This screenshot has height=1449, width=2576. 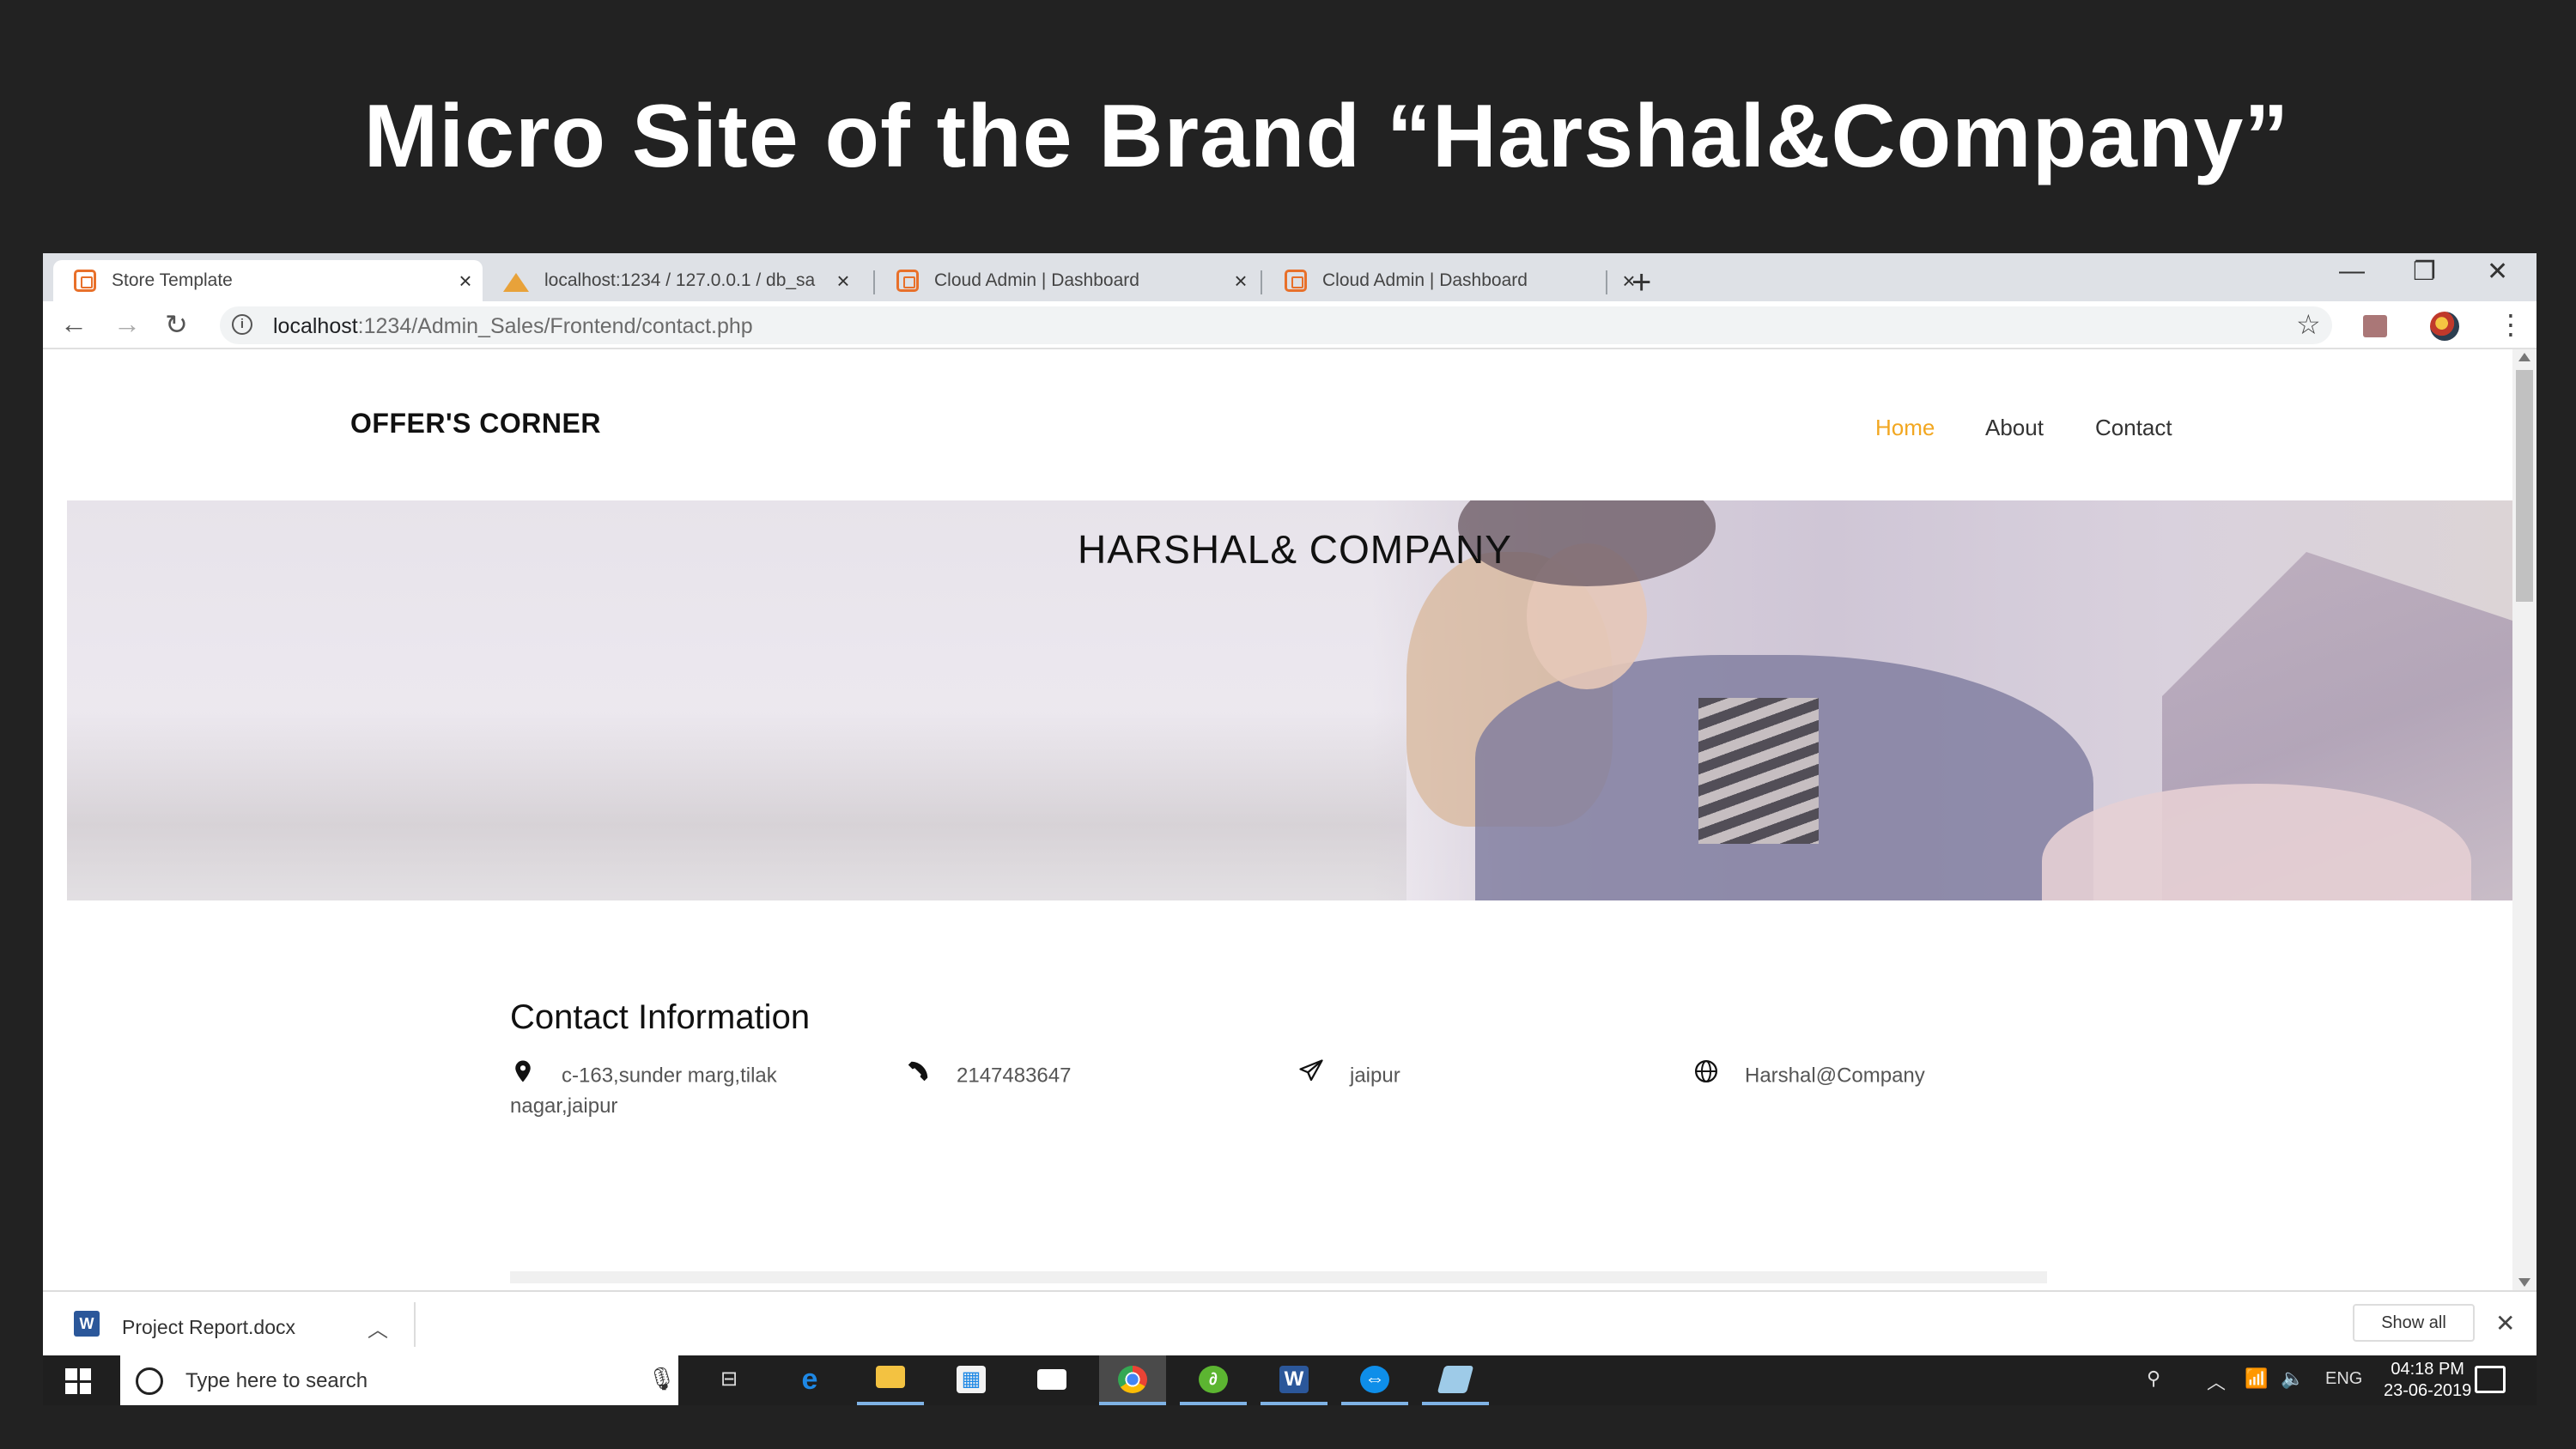 What do you see at coordinates (1014, 1076) in the screenshot?
I see `contact-phone-value: 2147483647` at bounding box center [1014, 1076].